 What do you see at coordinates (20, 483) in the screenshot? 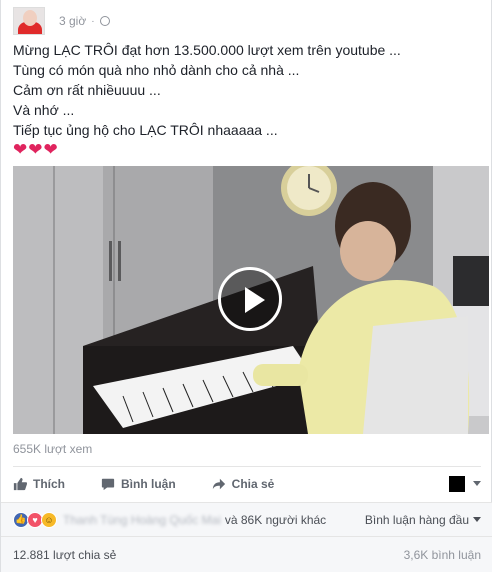
I see `thumbs-up-icon` at bounding box center [20, 483].